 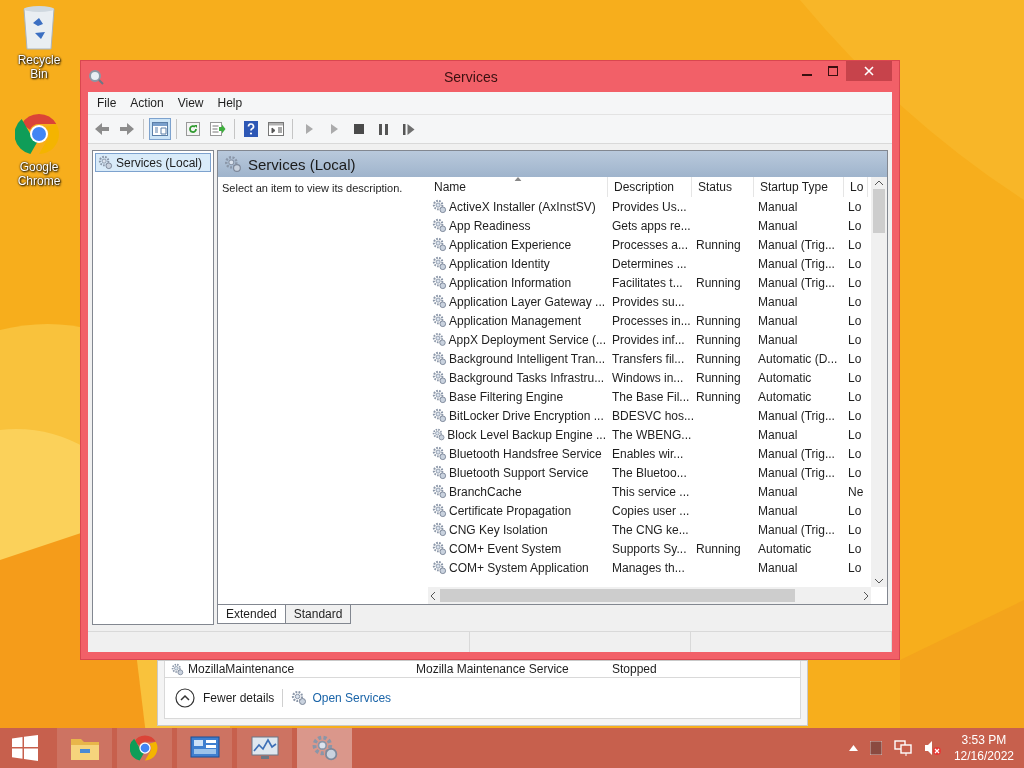 What do you see at coordinates (518, 529) in the screenshot?
I see `table-cell: CNG Key Isolation` at bounding box center [518, 529].